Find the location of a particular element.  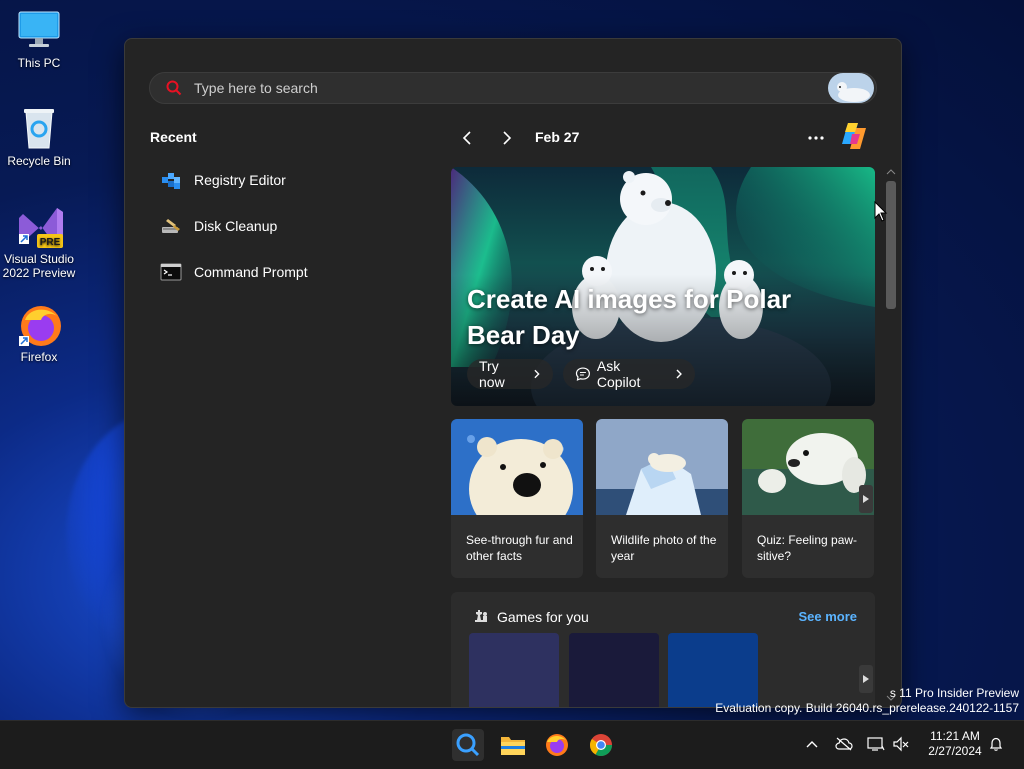

recent-heading: Recent is located at coordinates (173, 137).